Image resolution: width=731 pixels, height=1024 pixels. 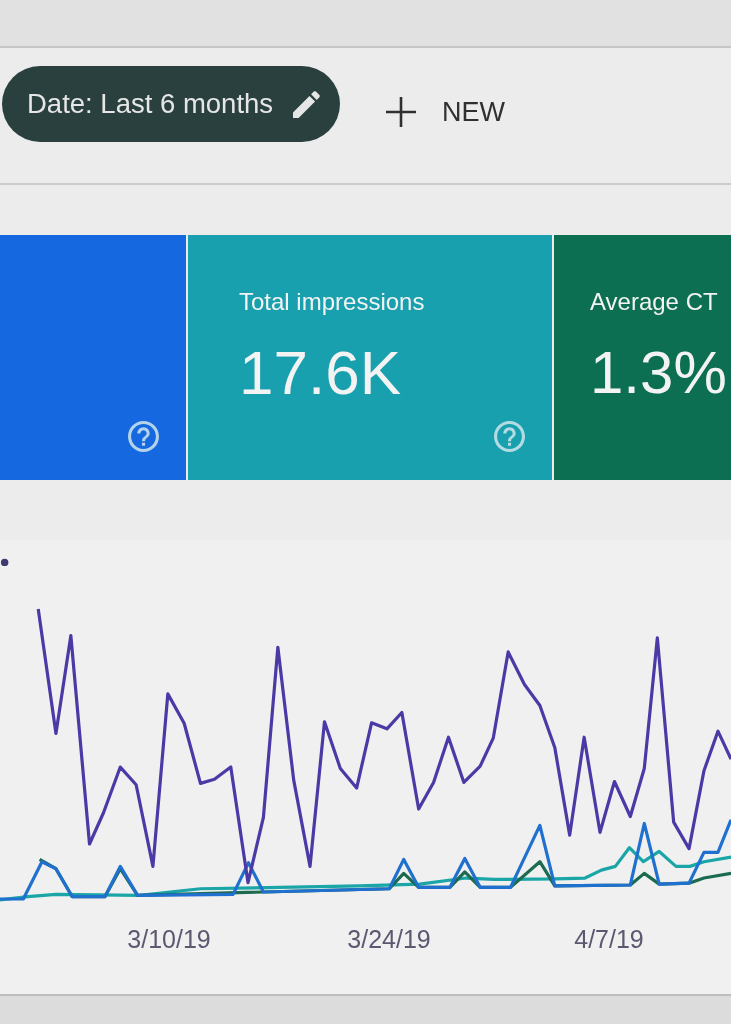 What do you see at coordinates (609, 939) in the screenshot?
I see `axis-label: 4/7/19` at bounding box center [609, 939].